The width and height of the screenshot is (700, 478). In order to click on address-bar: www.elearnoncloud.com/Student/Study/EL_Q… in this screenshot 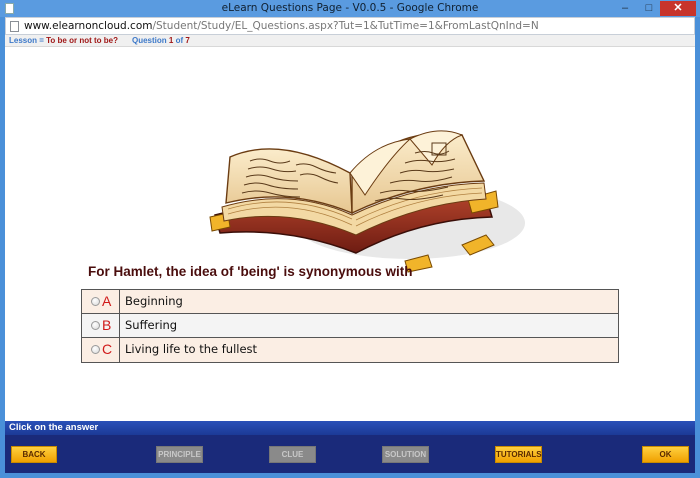, I will do `click(350, 26)`.